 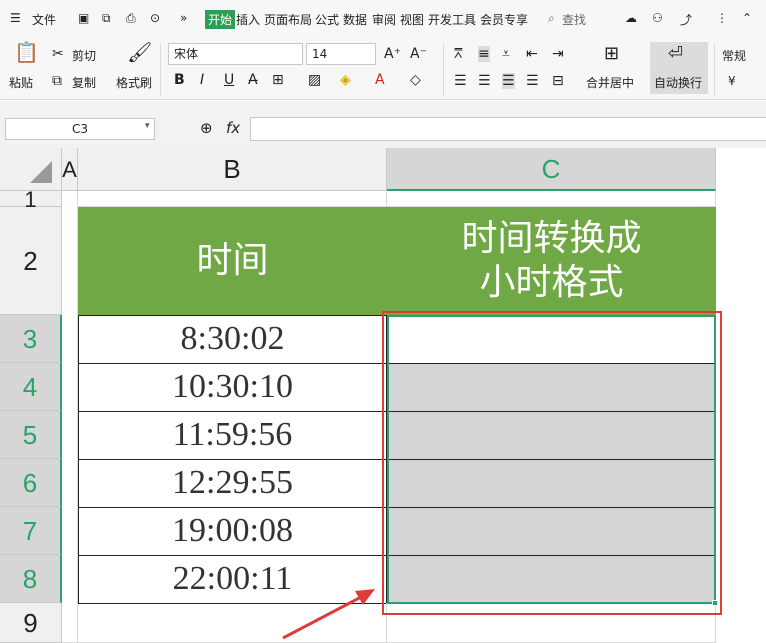 What do you see at coordinates (179, 80) in the screenshot?
I see `bold-icon: B` at bounding box center [179, 80].